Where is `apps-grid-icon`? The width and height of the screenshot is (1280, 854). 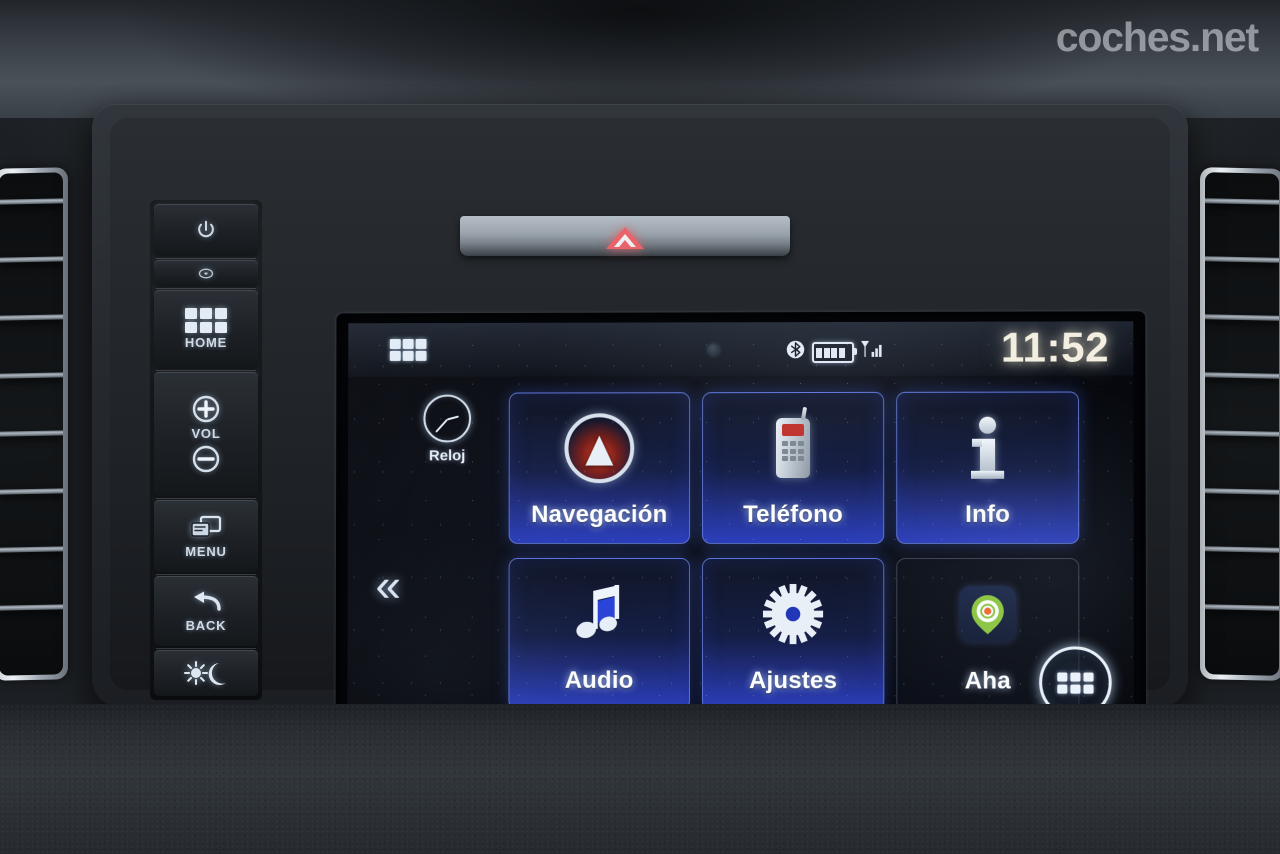
apps-grid-icon is located at coordinates (408, 349).